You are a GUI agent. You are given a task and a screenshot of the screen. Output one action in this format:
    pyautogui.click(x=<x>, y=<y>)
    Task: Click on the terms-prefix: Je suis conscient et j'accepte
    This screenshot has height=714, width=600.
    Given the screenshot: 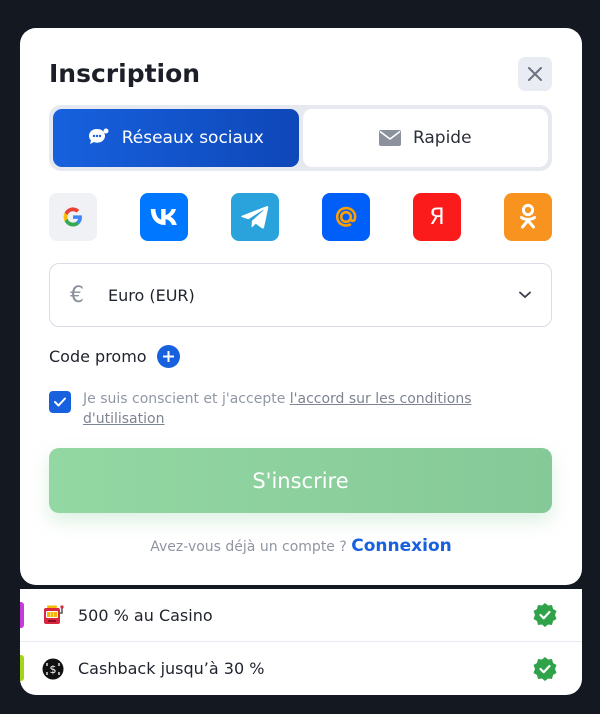 What is the action you would take?
    pyautogui.click(x=186, y=399)
    